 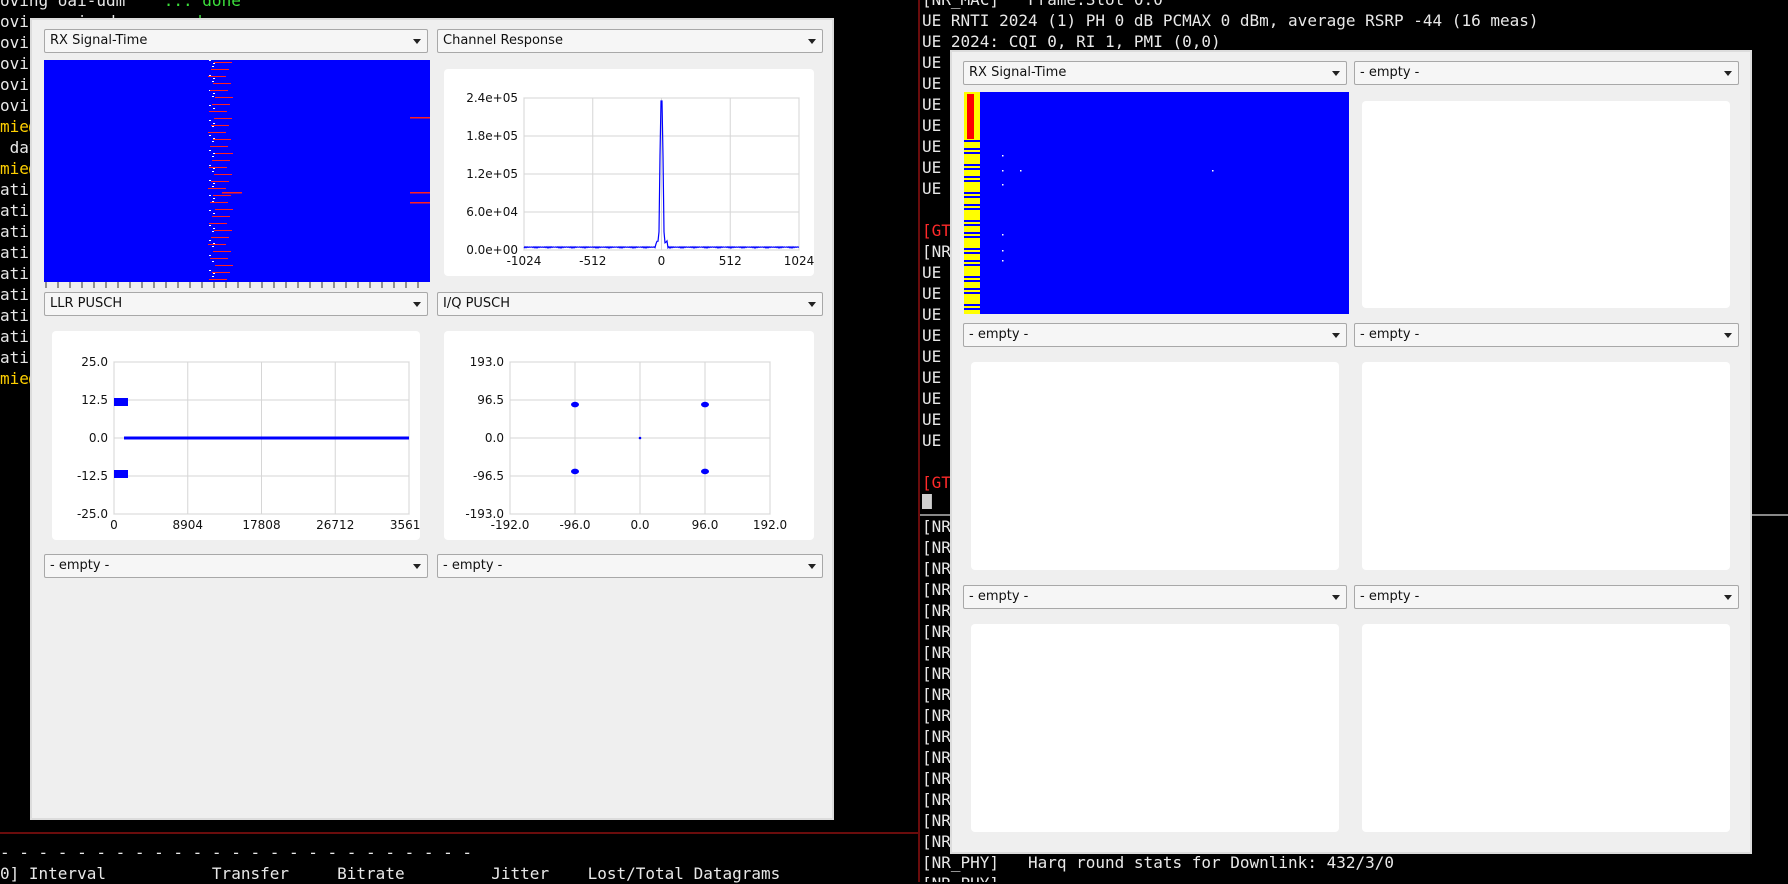 I want to click on plot-selector-empty-ue-5: - empty -, so click(x=1155, y=597).